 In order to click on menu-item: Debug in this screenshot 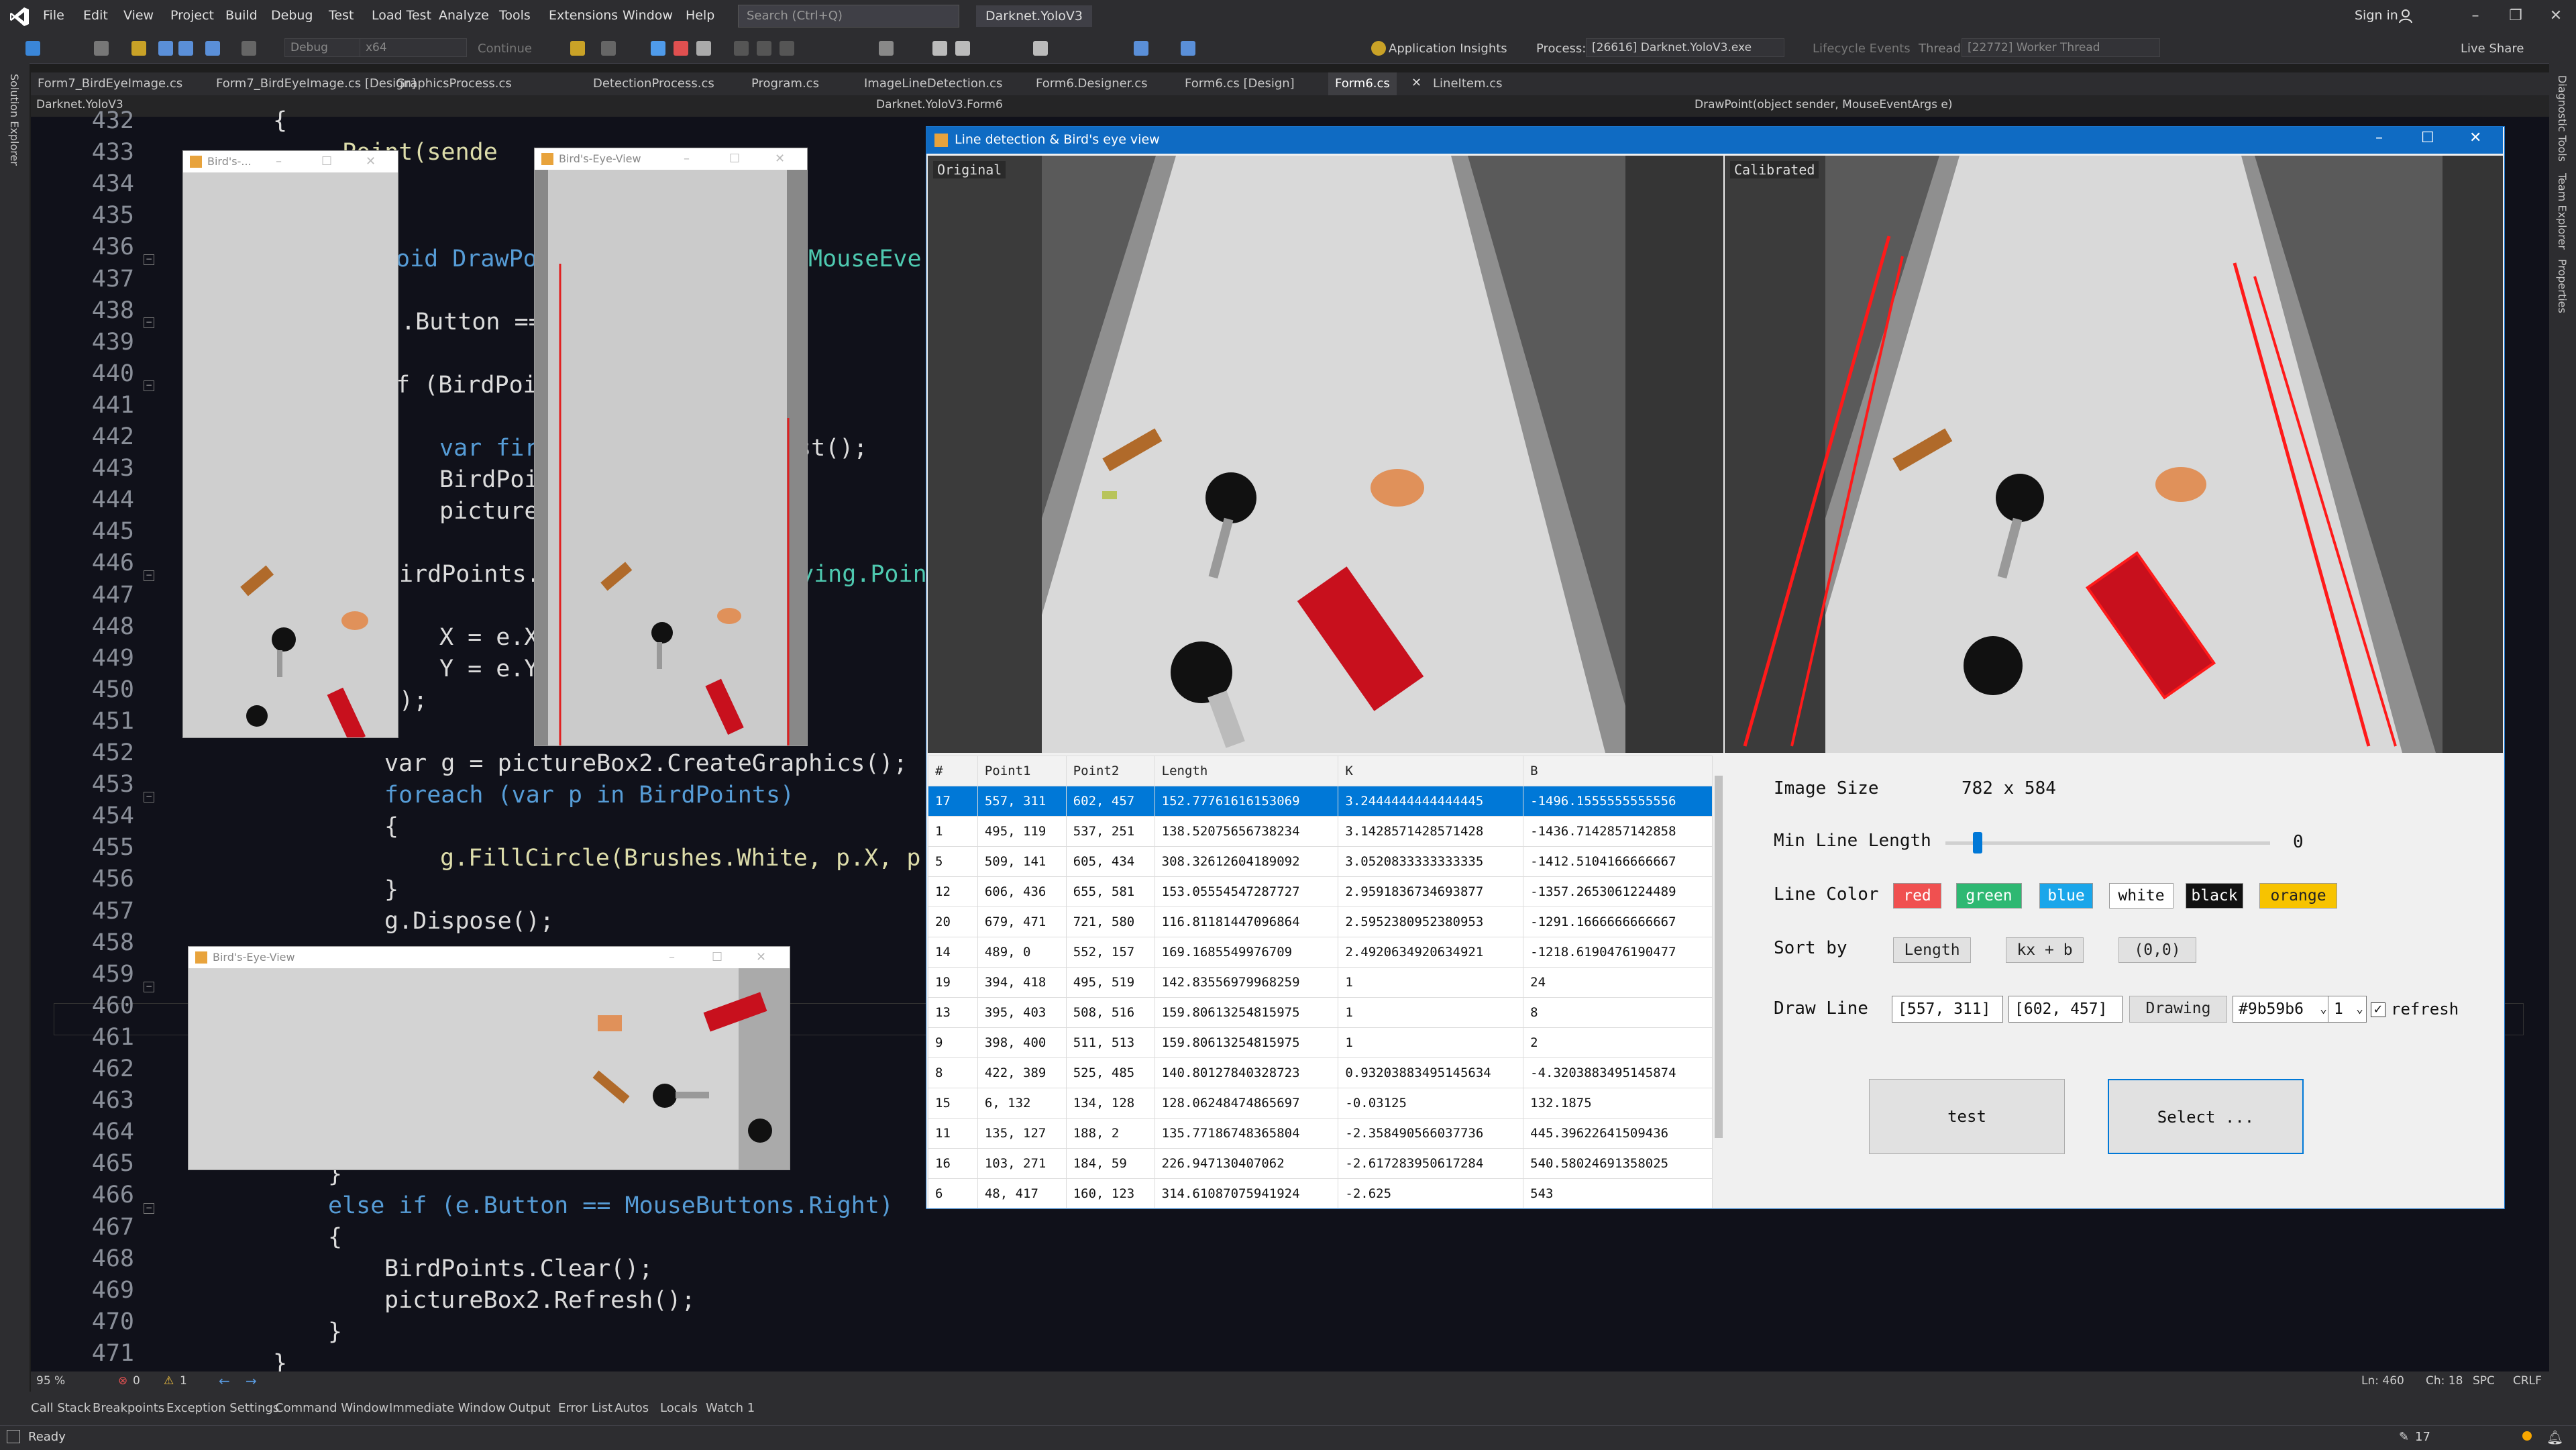, I will do `click(292, 15)`.